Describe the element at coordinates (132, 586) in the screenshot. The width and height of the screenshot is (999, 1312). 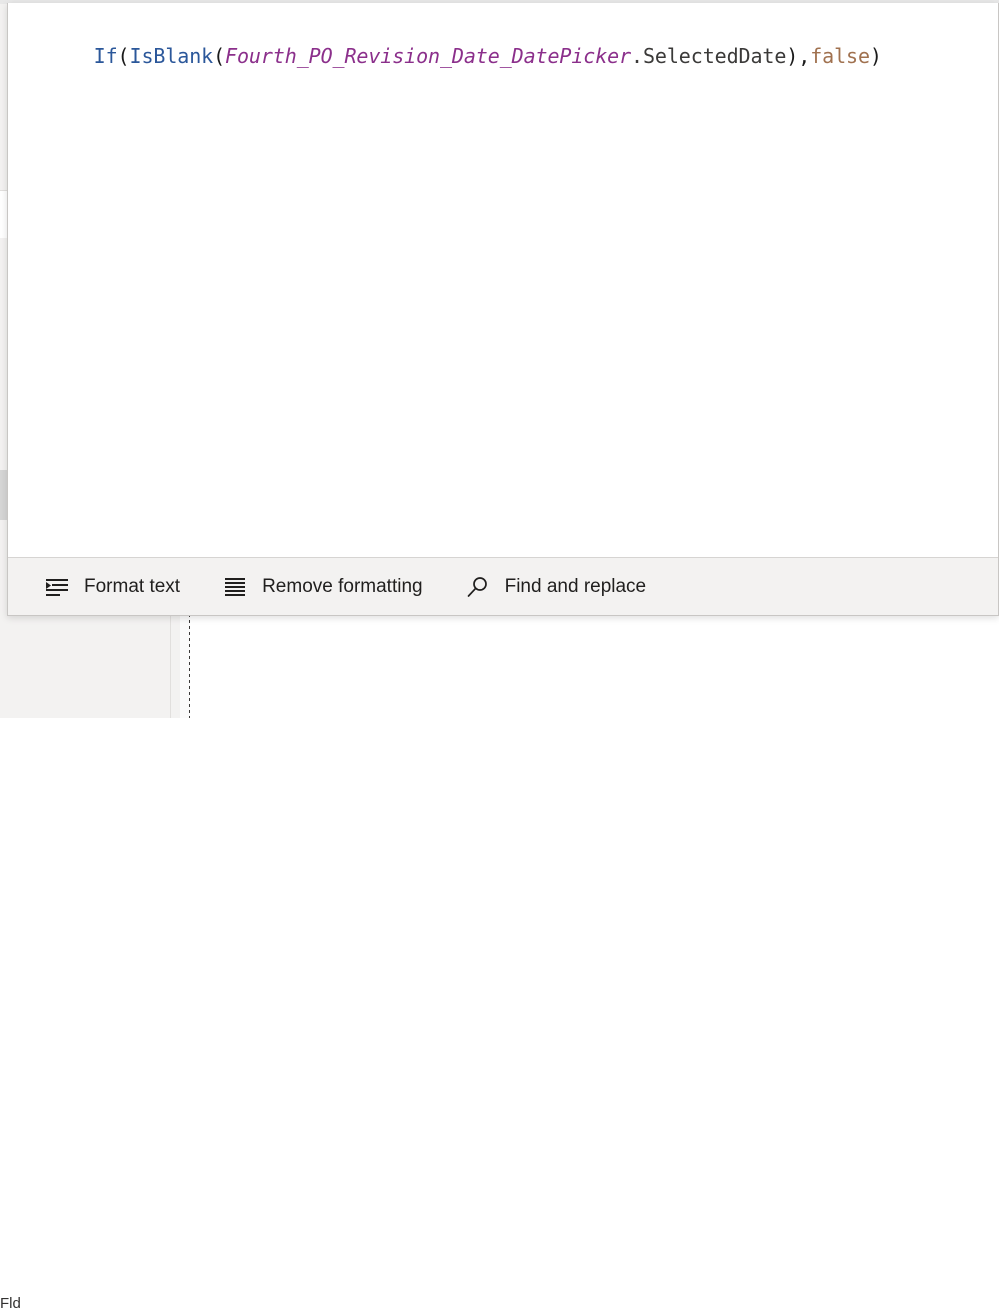
I see `format-text-label: Format text` at that location.